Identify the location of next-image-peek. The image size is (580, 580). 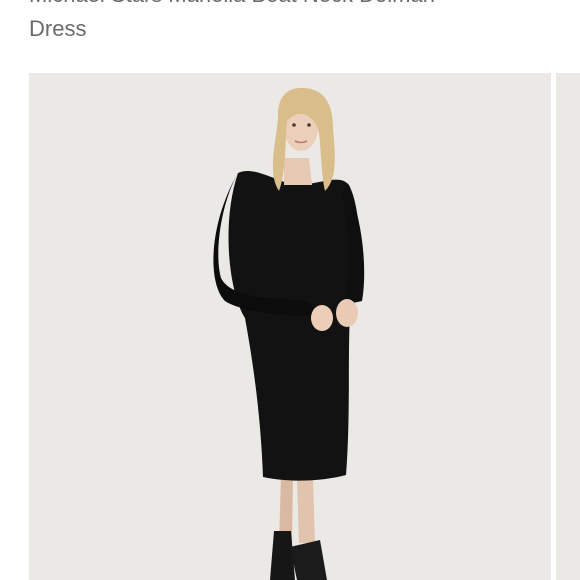
(568, 326).